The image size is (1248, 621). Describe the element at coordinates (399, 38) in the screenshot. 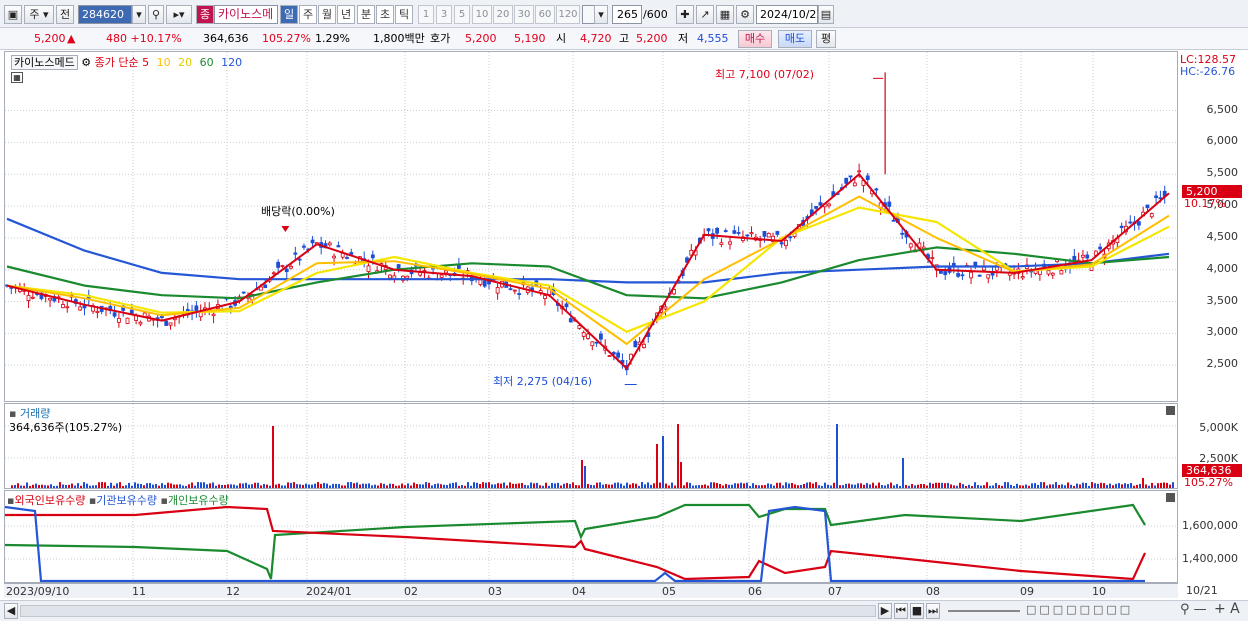

I see `trade-amount: 1,800백만` at that location.